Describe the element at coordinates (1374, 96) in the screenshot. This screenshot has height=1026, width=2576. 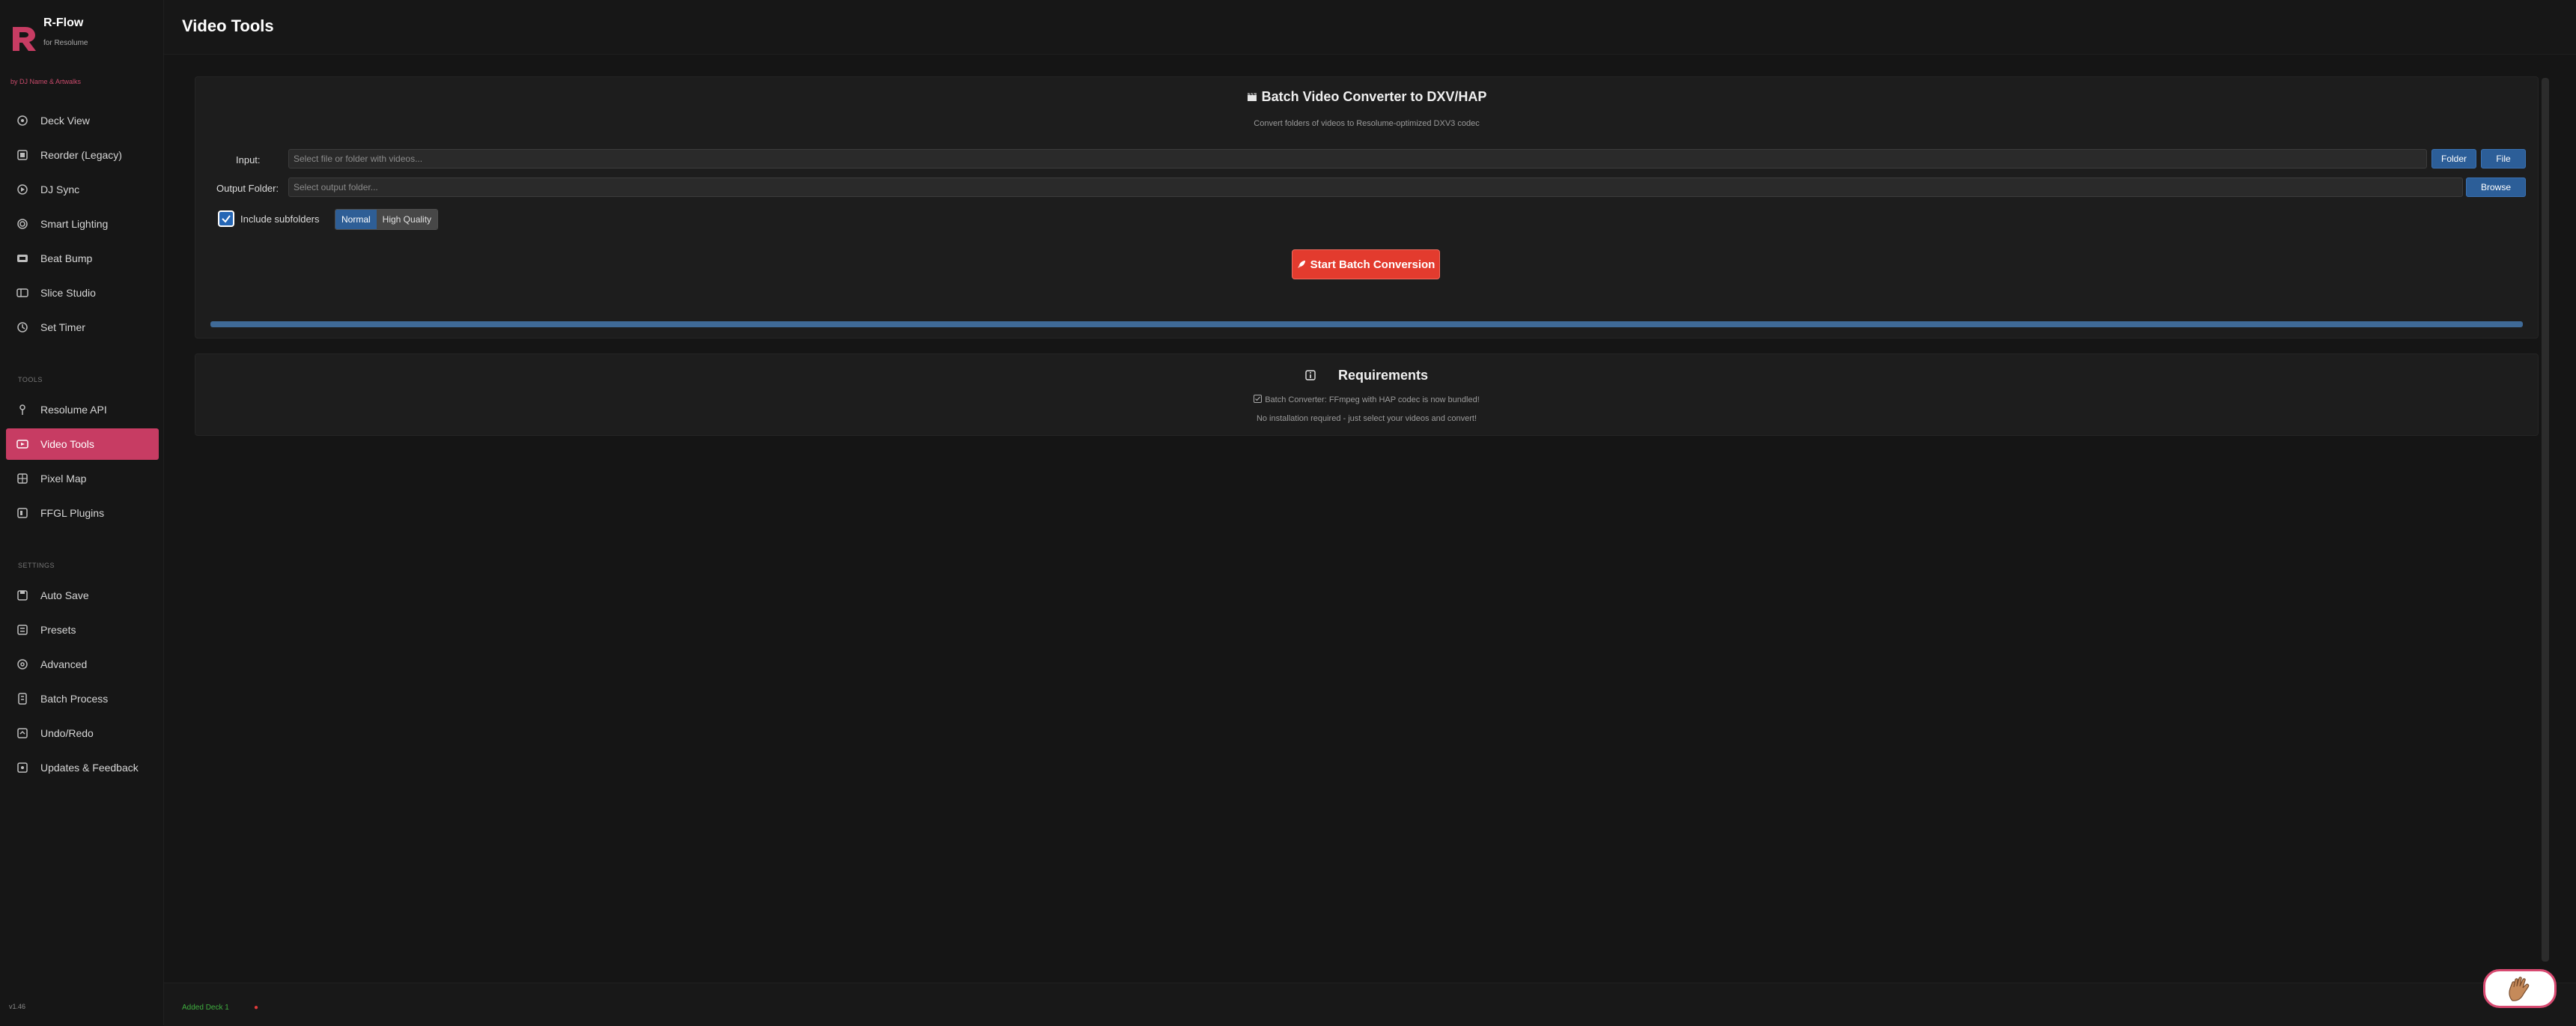
I see `converter-title: Batch Video Converter to DXV/HAP` at that location.